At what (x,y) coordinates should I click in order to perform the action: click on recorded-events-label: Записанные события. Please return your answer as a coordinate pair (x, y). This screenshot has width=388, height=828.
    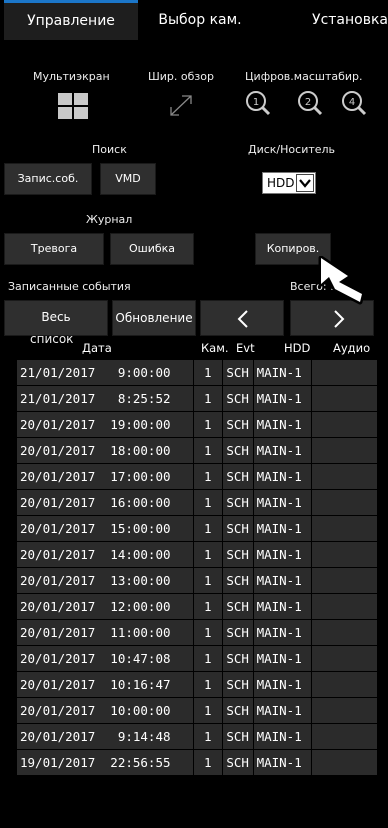
    Looking at the image, I should click on (69, 286).